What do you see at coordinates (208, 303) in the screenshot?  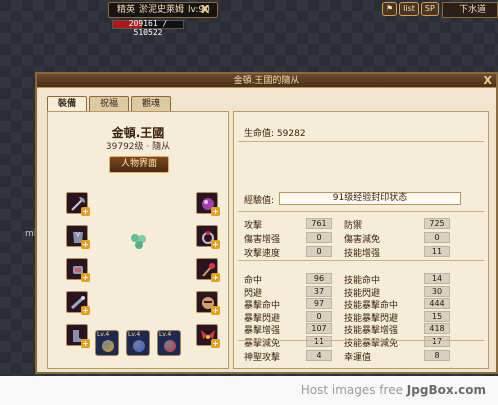 I see `equip-slot-helm: +` at bounding box center [208, 303].